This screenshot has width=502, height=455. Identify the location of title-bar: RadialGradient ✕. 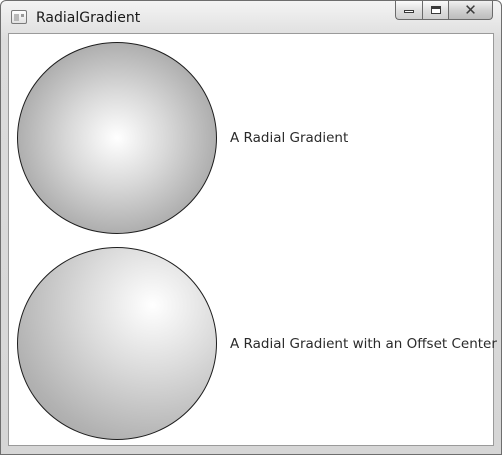
(251, 17).